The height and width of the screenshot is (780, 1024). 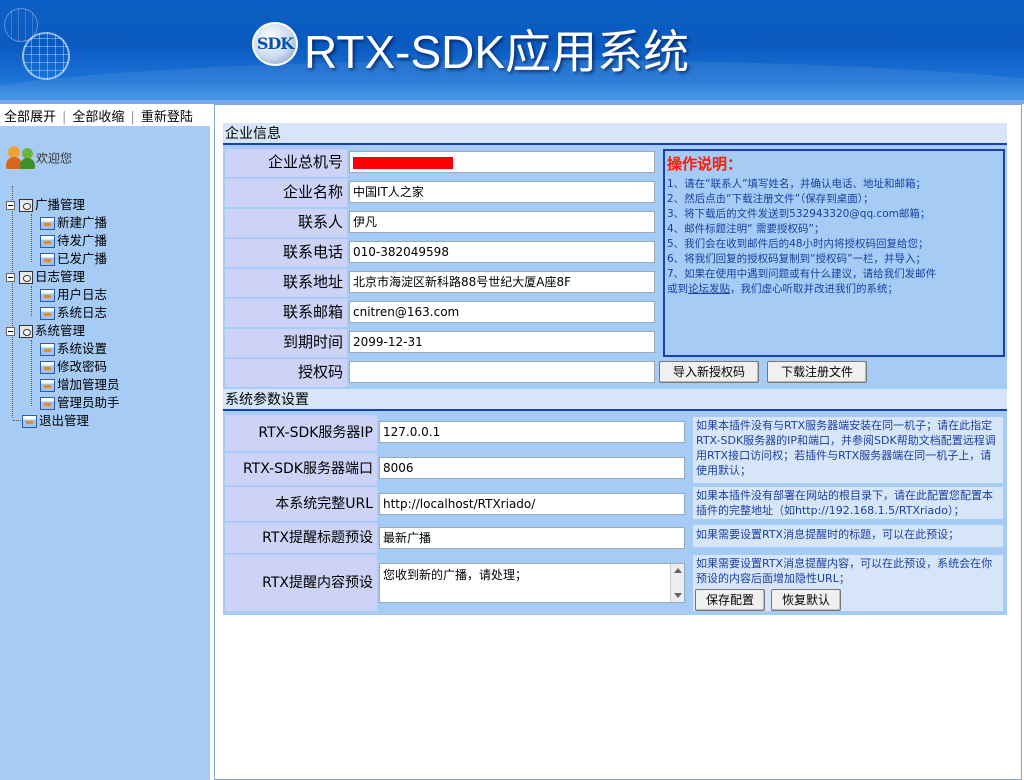 What do you see at coordinates (98, 117) in the screenshot?
I see `collapse-all-link: 全部收缩` at bounding box center [98, 117].